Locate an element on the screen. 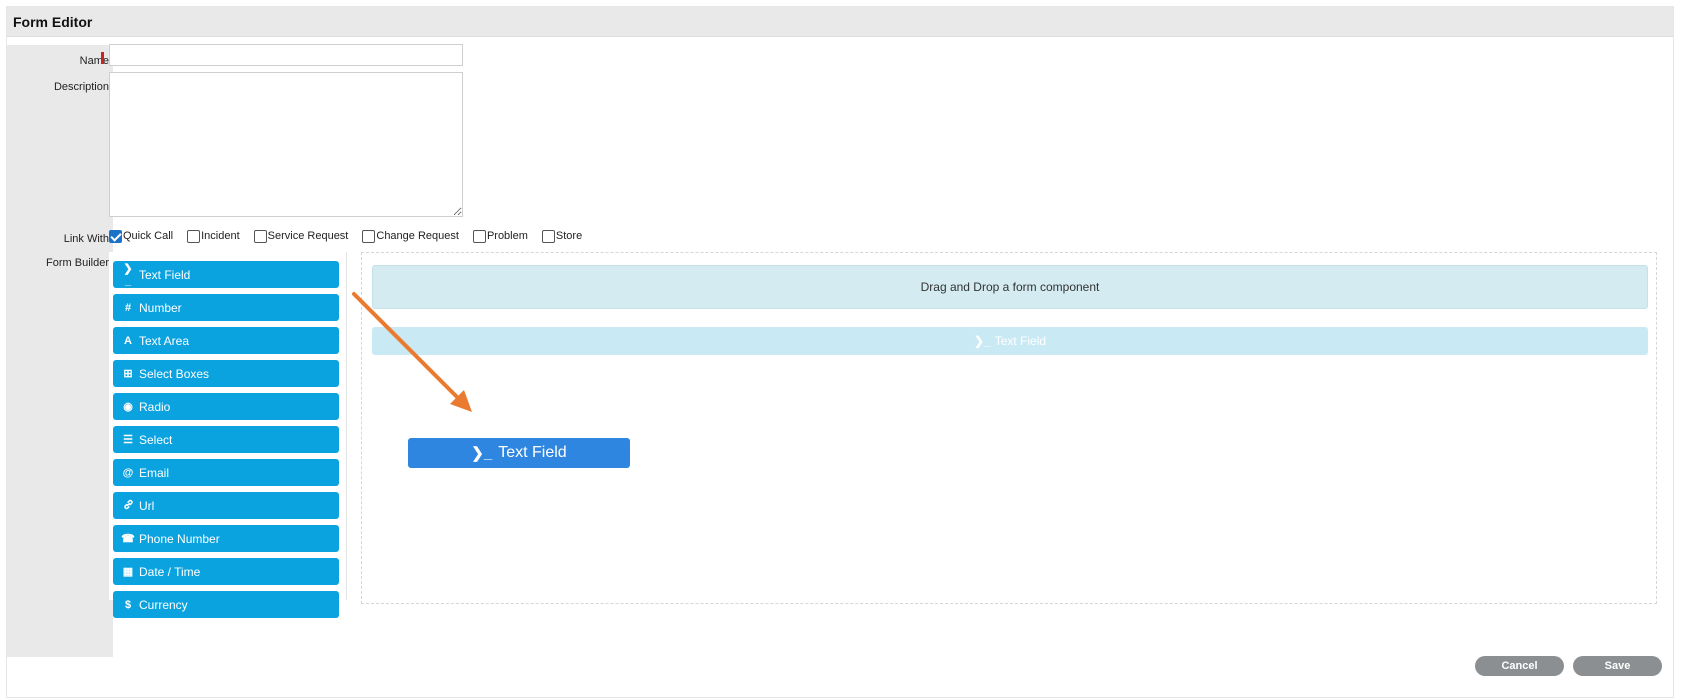 Image resolution: width=1682 pixels, height=700 pixels. problem-checkbox is located at coordinates (479, 236).